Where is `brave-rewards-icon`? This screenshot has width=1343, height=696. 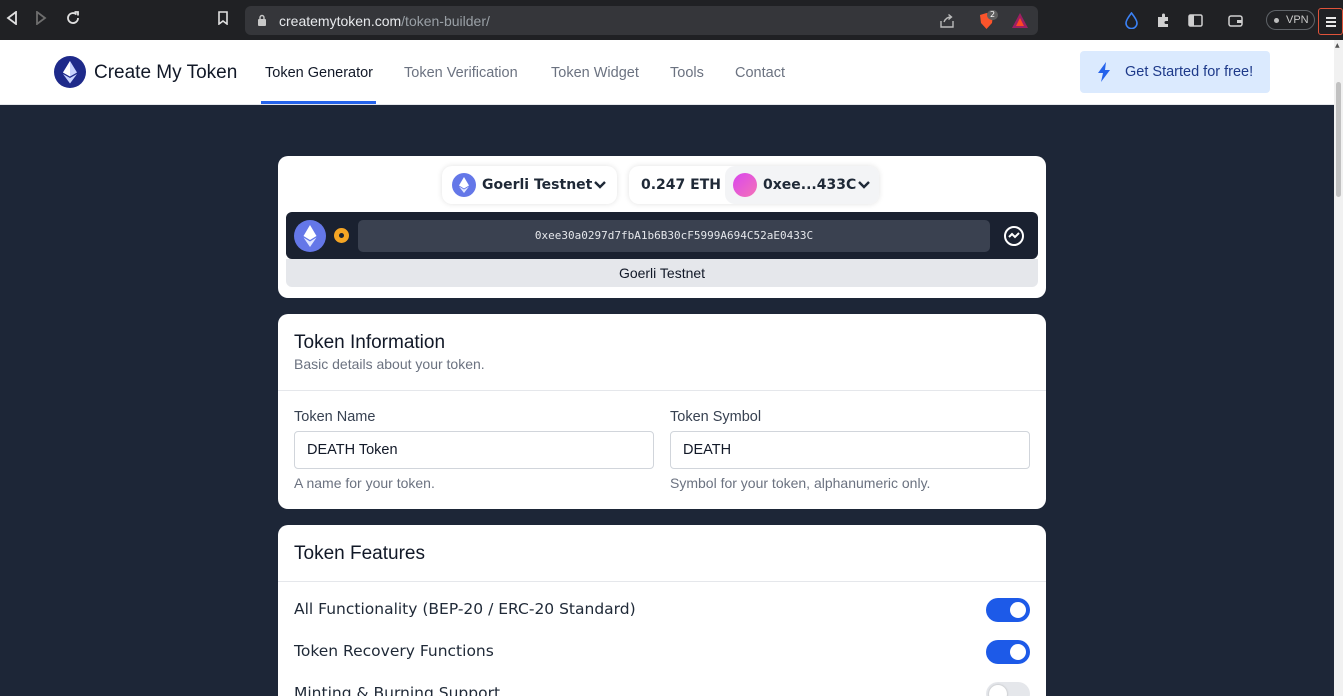 brave-rewards-icon is located at coordinates (1020, 20).